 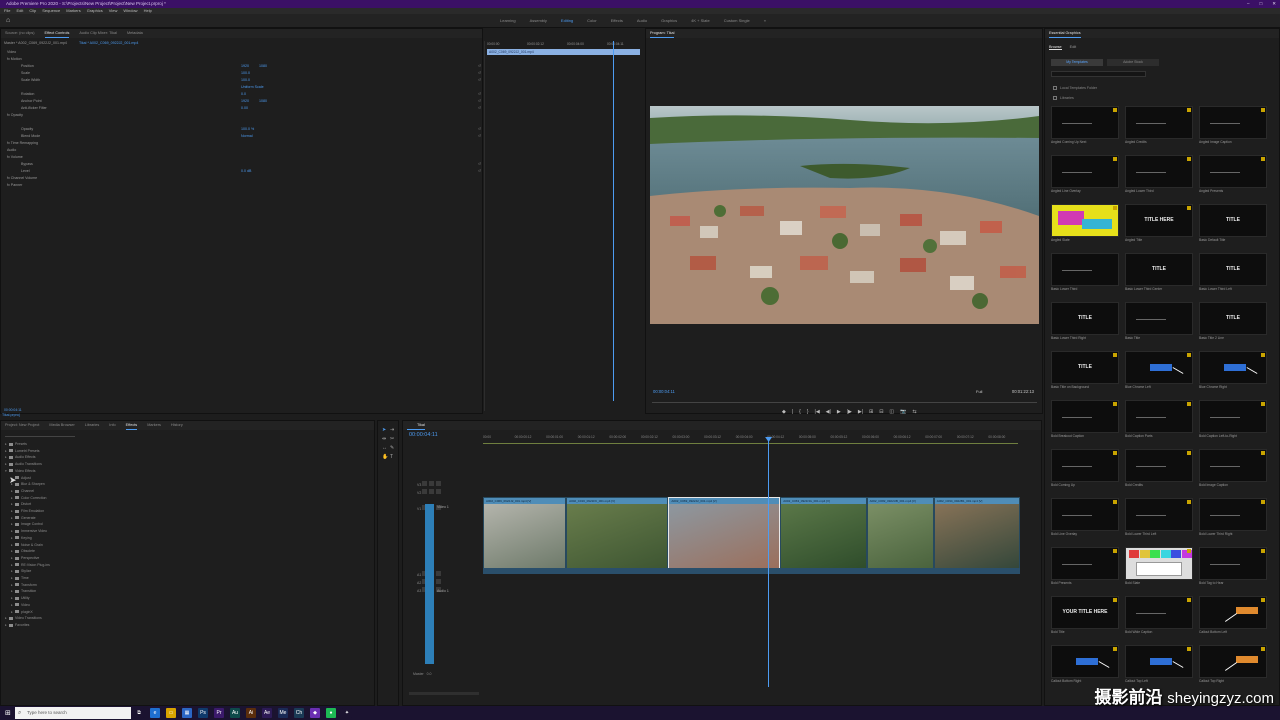 I want to click on template-card: Bold Presents, so click(x=1085, y=566).